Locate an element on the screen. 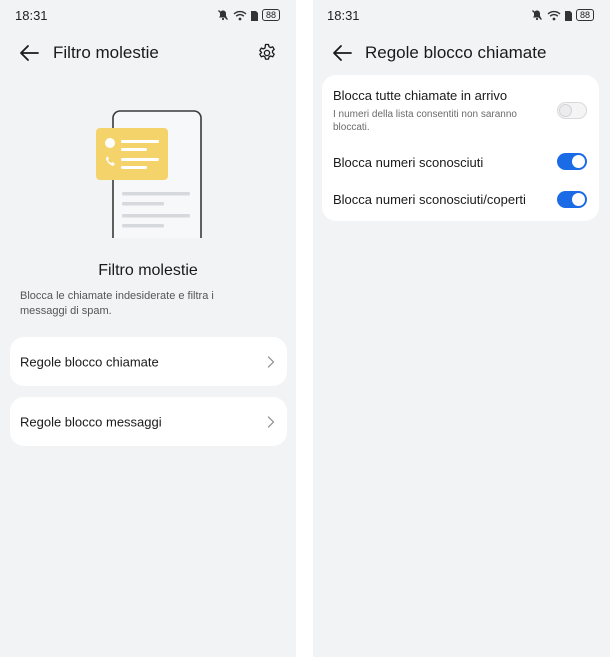 The image size is (610, 657). block-unknown-hidden-row: Blocca numeri sconosciuti/coperti is located at coordinates (460, 200).